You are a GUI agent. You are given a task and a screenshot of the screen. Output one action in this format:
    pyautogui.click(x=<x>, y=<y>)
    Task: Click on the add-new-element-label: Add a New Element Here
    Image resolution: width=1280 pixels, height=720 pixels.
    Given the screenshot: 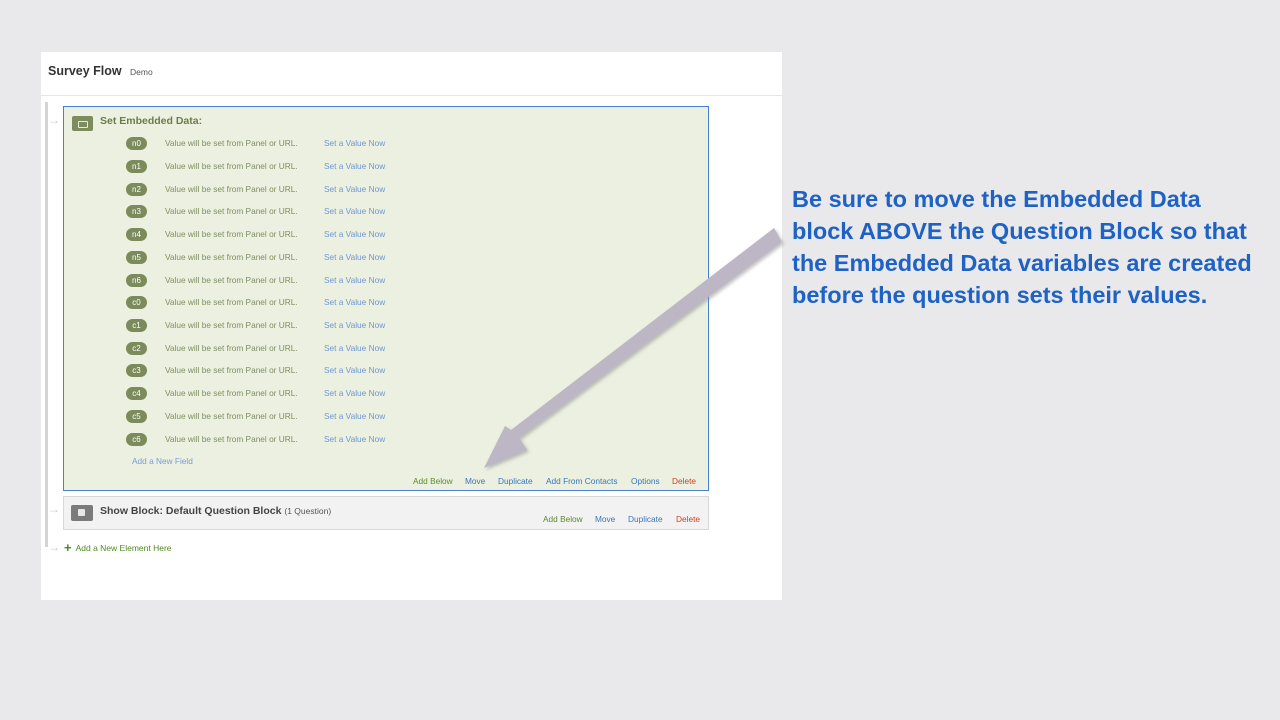 What is the action you would take?
    pyautogui.click(x=123, y=548)
    